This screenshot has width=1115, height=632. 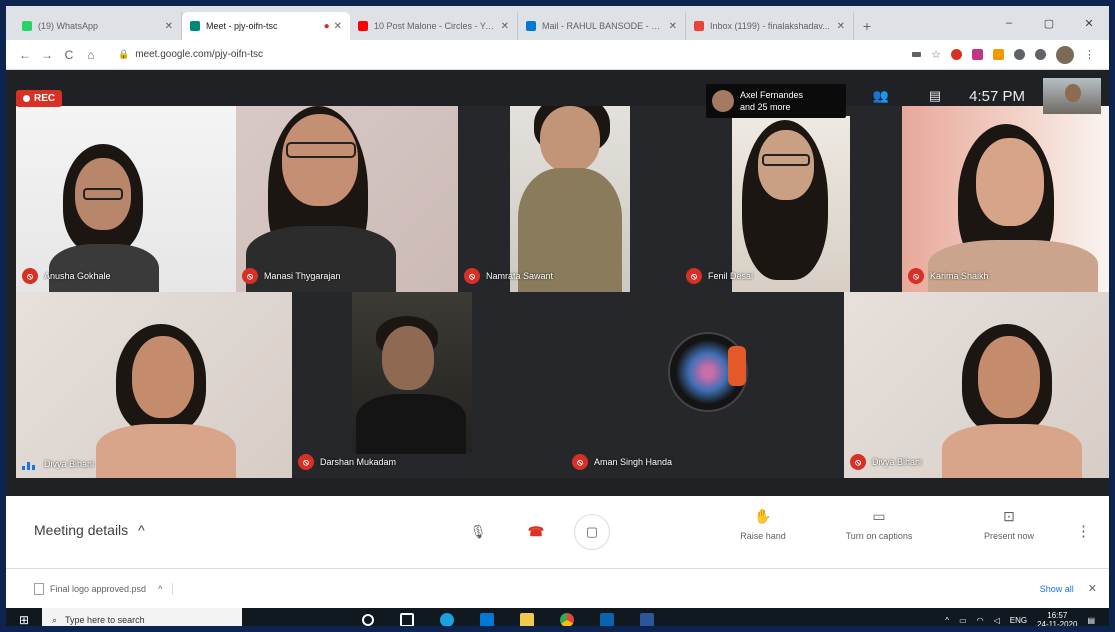 What do you see at coordinates (956, 54) in the screenshot?
I see `opera-extension-icon` at bounding box center [956, 54].